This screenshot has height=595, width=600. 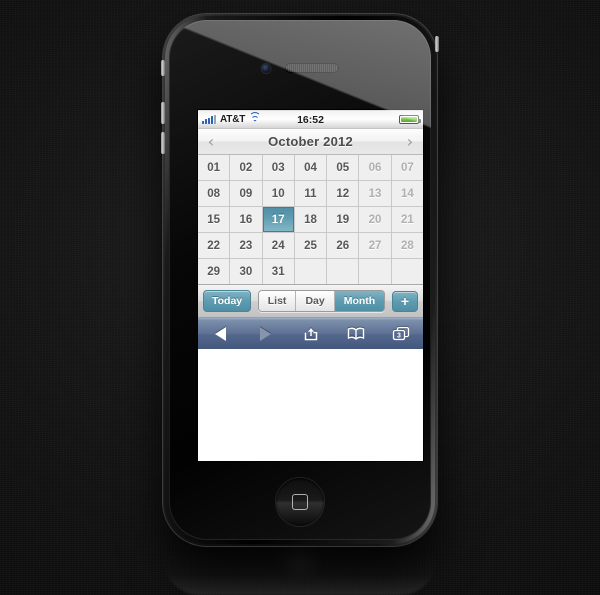 I want to click on calendar-day-cell: 22, so click(x=214, y=245).